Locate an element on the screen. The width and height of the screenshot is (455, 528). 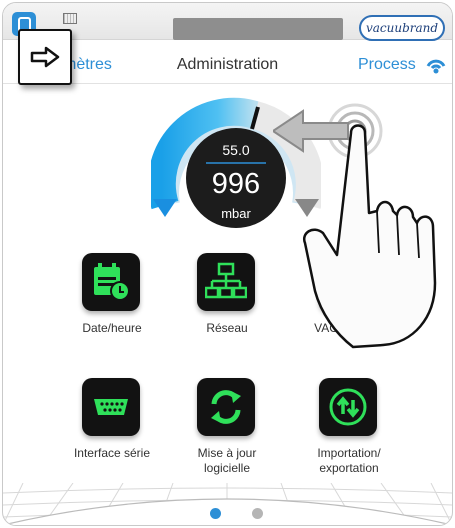
gauge-unit: mbar is located at coordinates (236, 213).